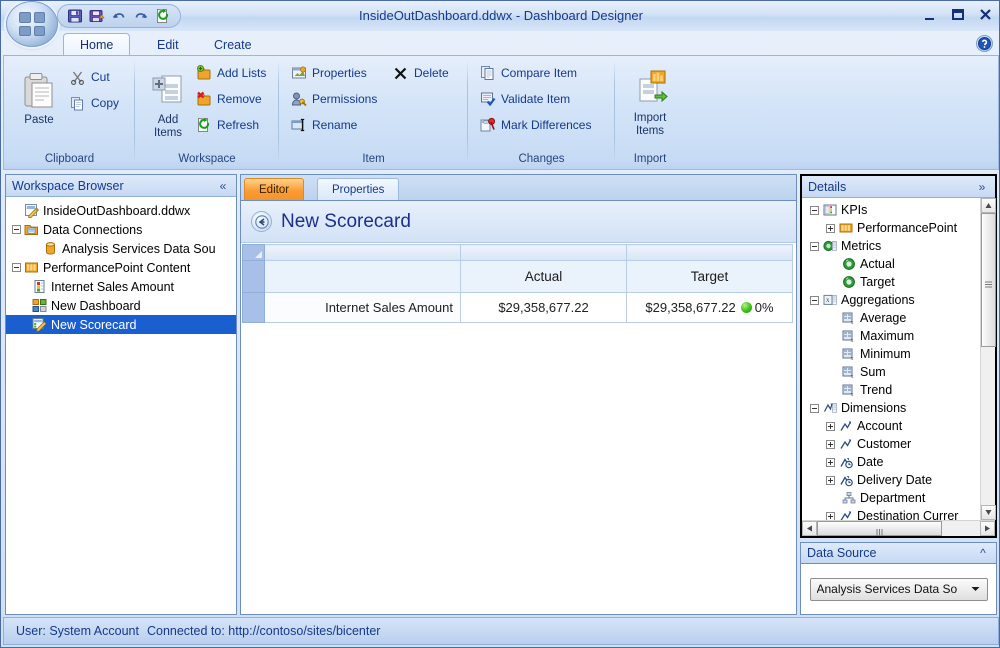 Image resolution: width=1000 pixels, height=648 pixels. Describe the element at coordinates (253, 252) in the screenshot. I see `grid-corner-cell` at that location.